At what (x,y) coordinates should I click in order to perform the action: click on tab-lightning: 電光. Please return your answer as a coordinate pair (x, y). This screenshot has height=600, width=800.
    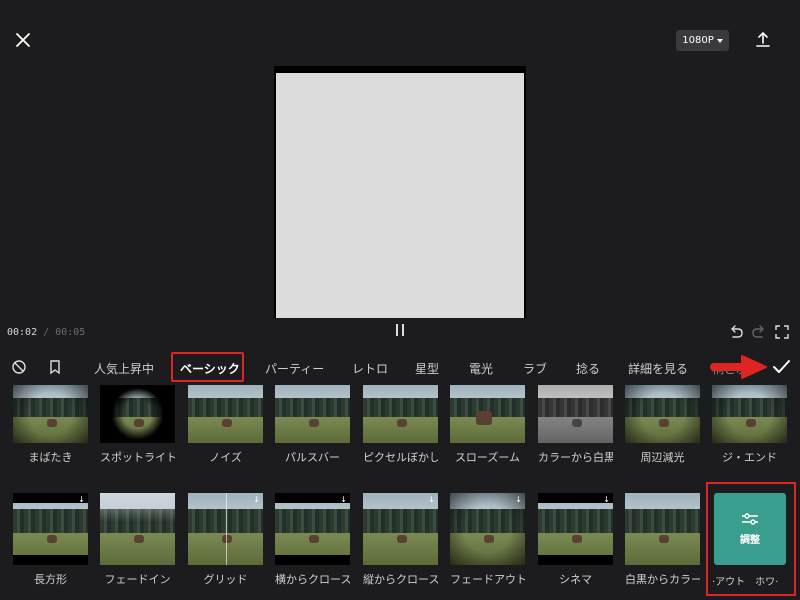
    Looking at the image, I should click on (481, 368).